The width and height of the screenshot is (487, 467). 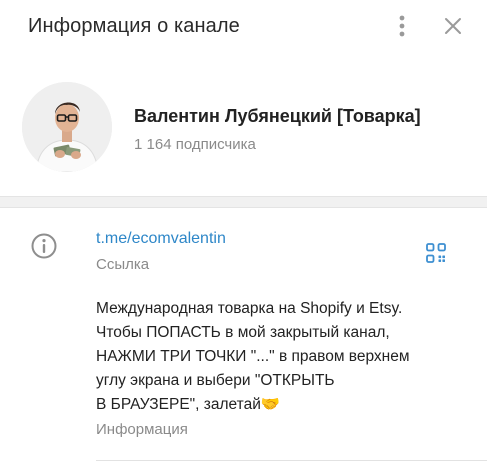 What do you see at coordinates (195, 144) in the screenshot?
I see `subscriber-count: 1 164 подписчика` at bounding box center [195, 144].